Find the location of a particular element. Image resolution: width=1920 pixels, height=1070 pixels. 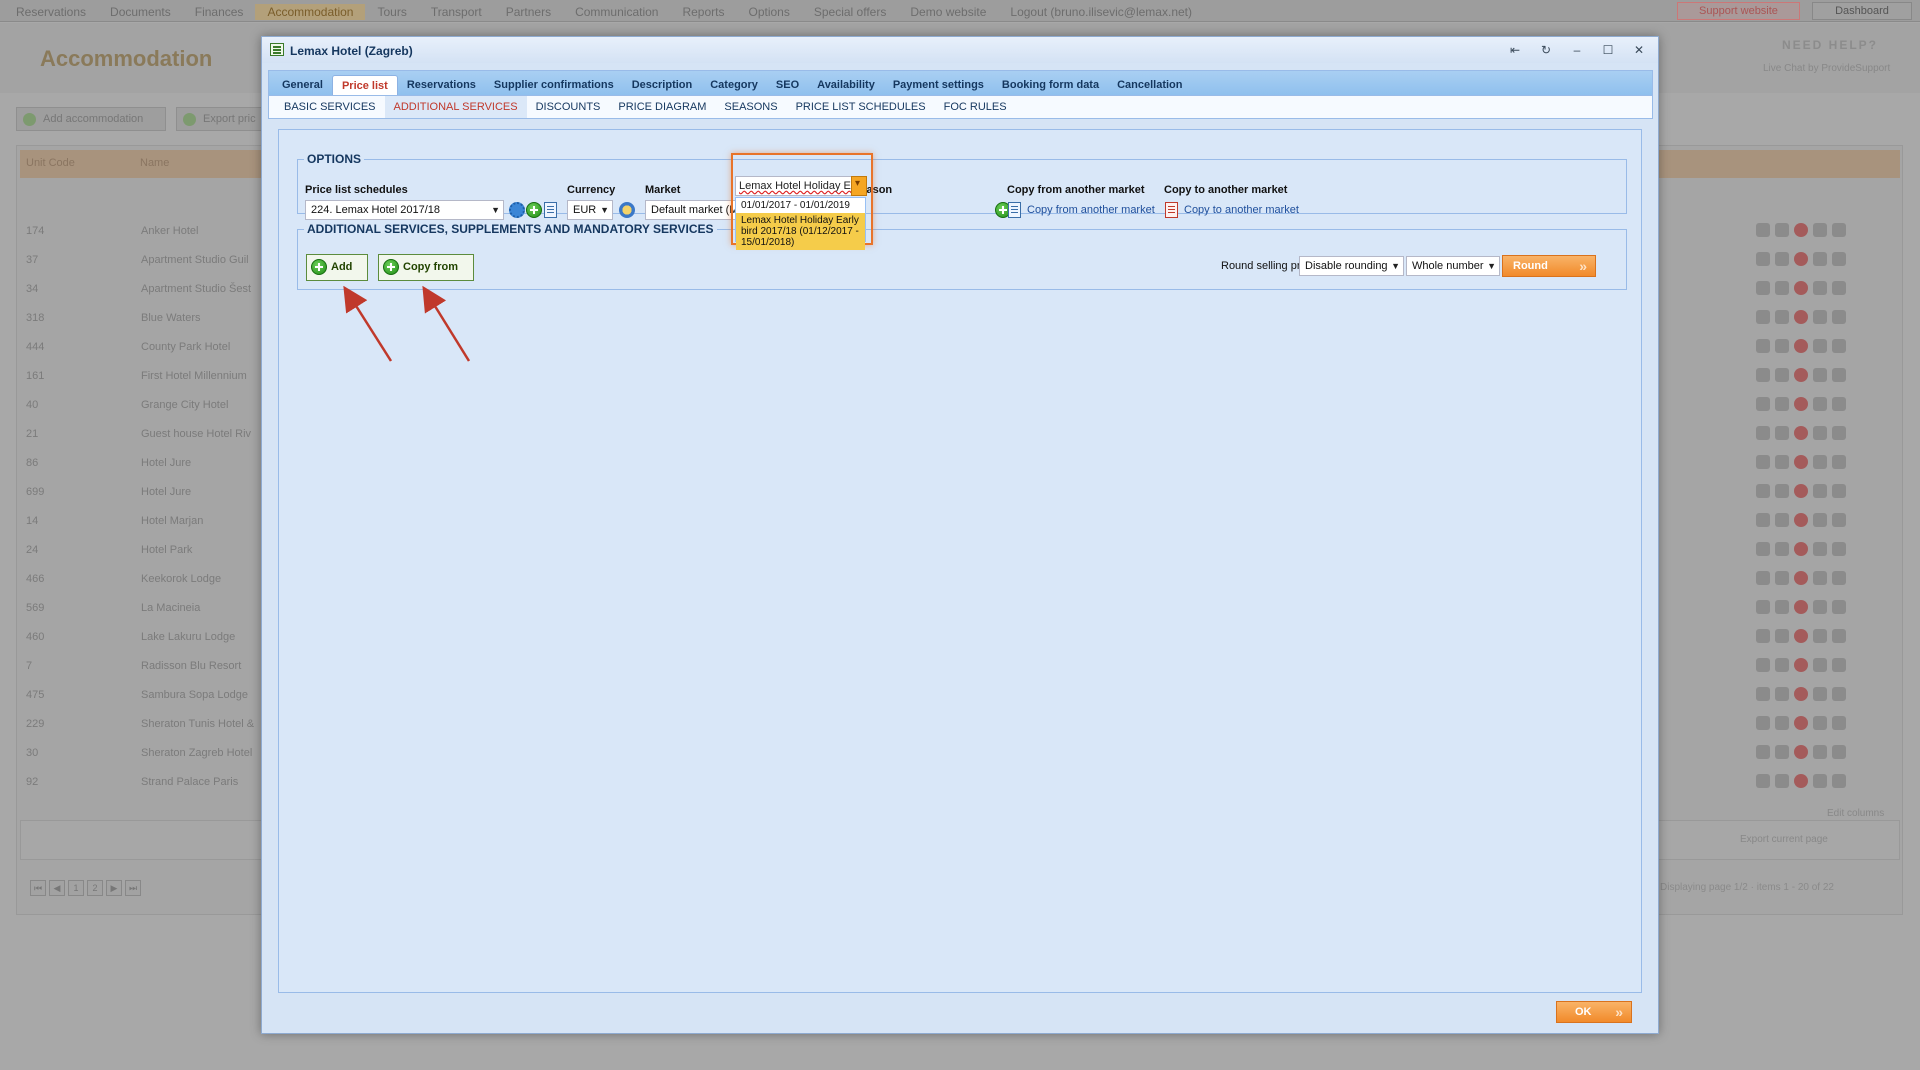

subtab-price-diagram: Price diagram is located at coordinates (662, 107).